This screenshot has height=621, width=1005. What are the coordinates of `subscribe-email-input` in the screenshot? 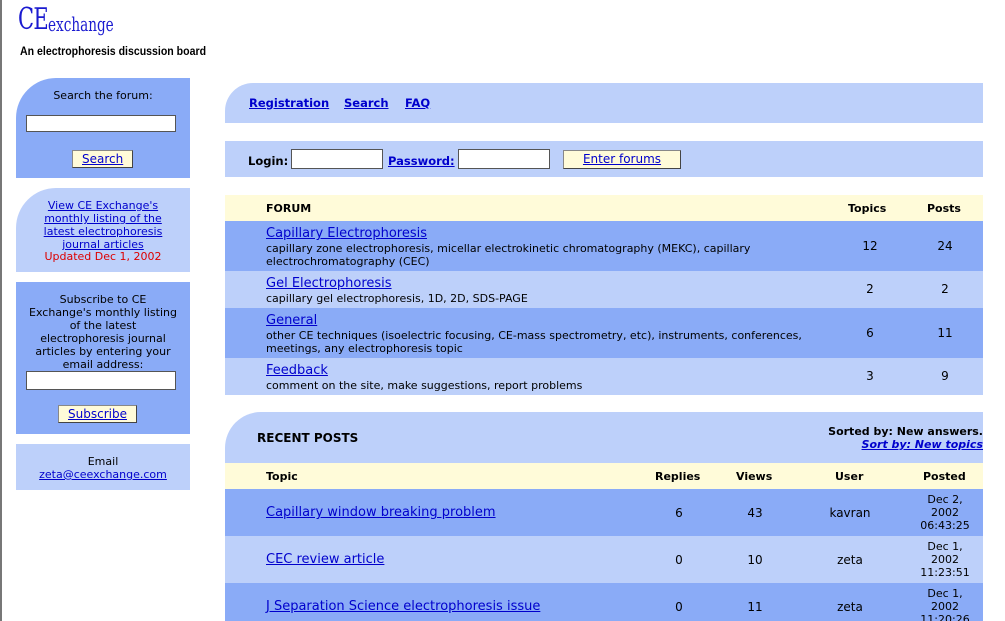 It's located at (101, 380).